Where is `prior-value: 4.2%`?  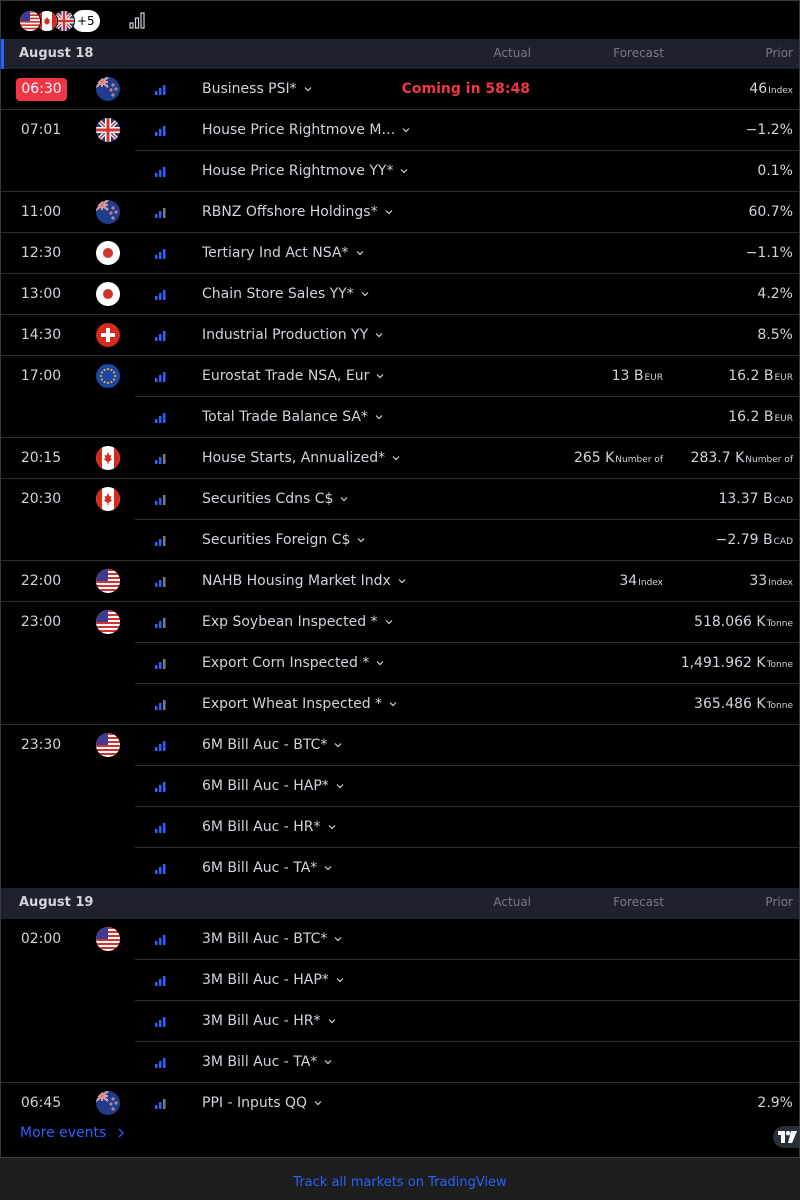 prior-value: 4.2% is located at coordinates (775, 294).